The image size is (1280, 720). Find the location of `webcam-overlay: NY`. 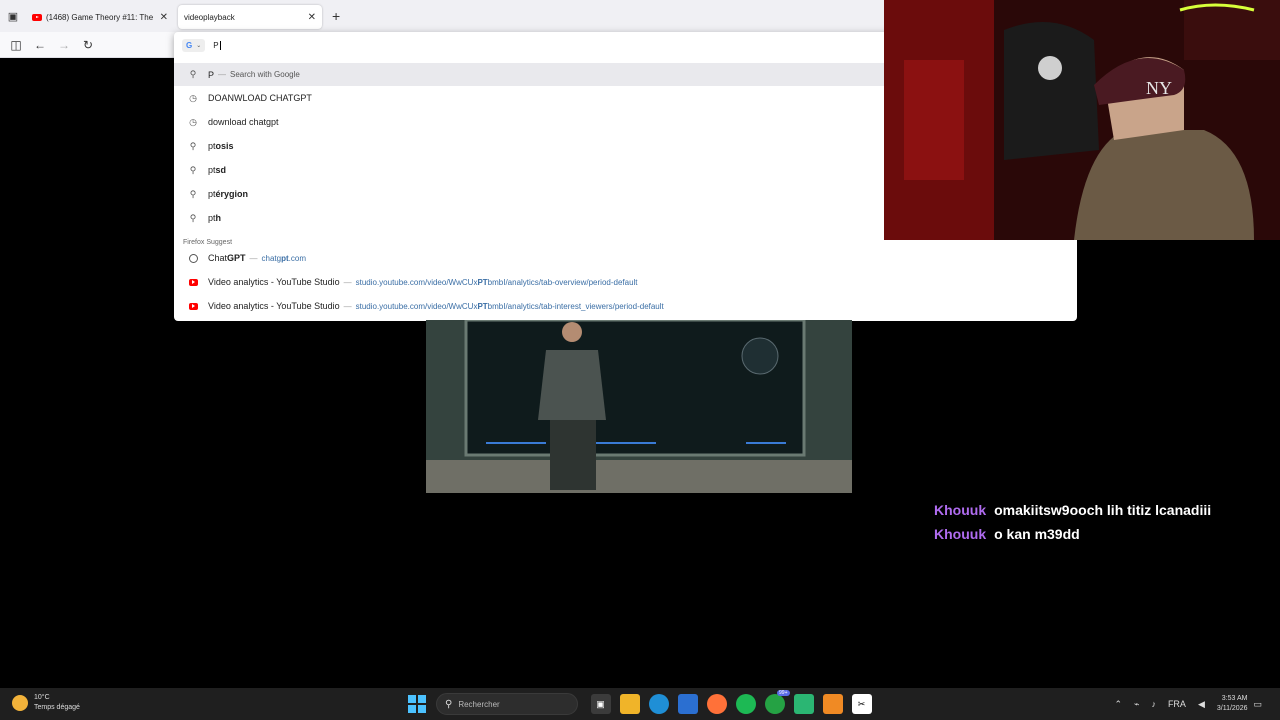

webcam-overlay: NY is located at coordinates (1082, 120).